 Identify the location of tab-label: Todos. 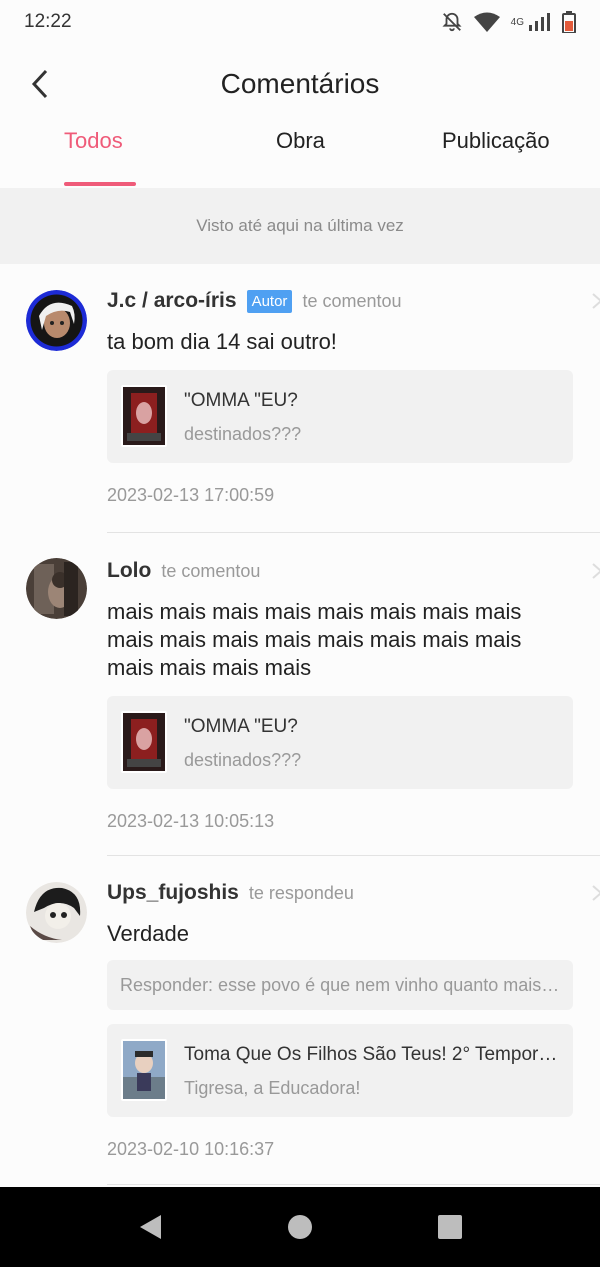
(93, 140).